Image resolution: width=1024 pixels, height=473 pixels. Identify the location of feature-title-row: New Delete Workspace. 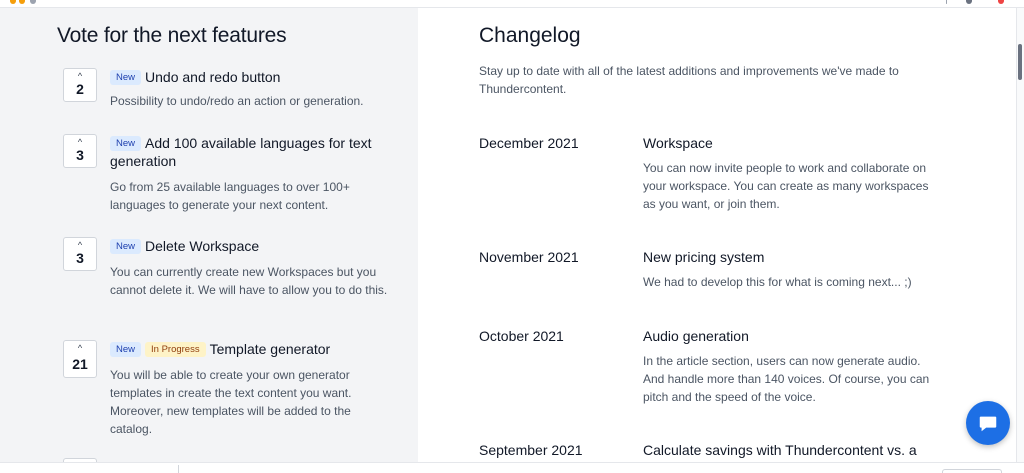
(251, 246).